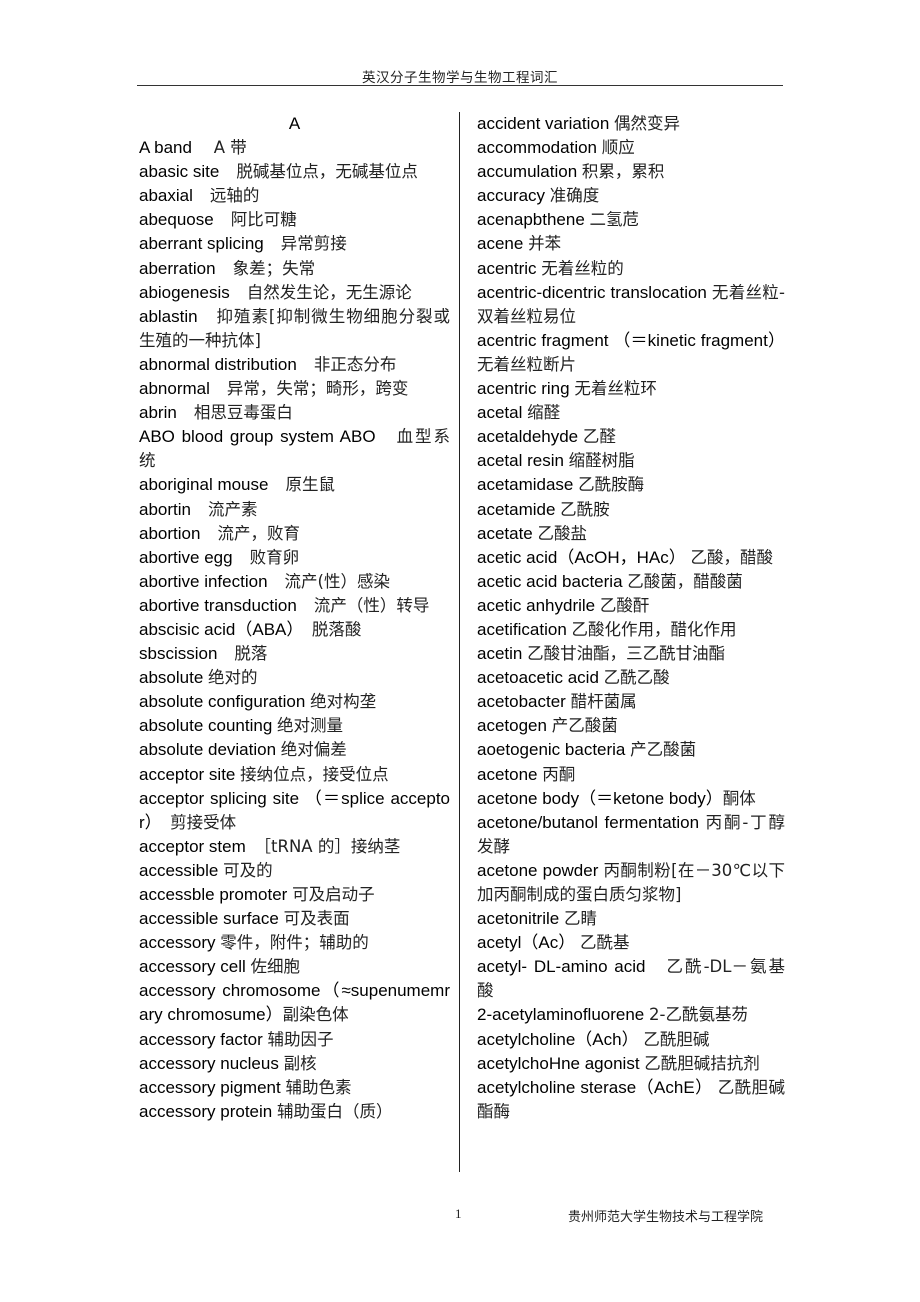 This screenshot has height=1302, width=920. I want to click on entry-term: accommodation, so click(537, 148).